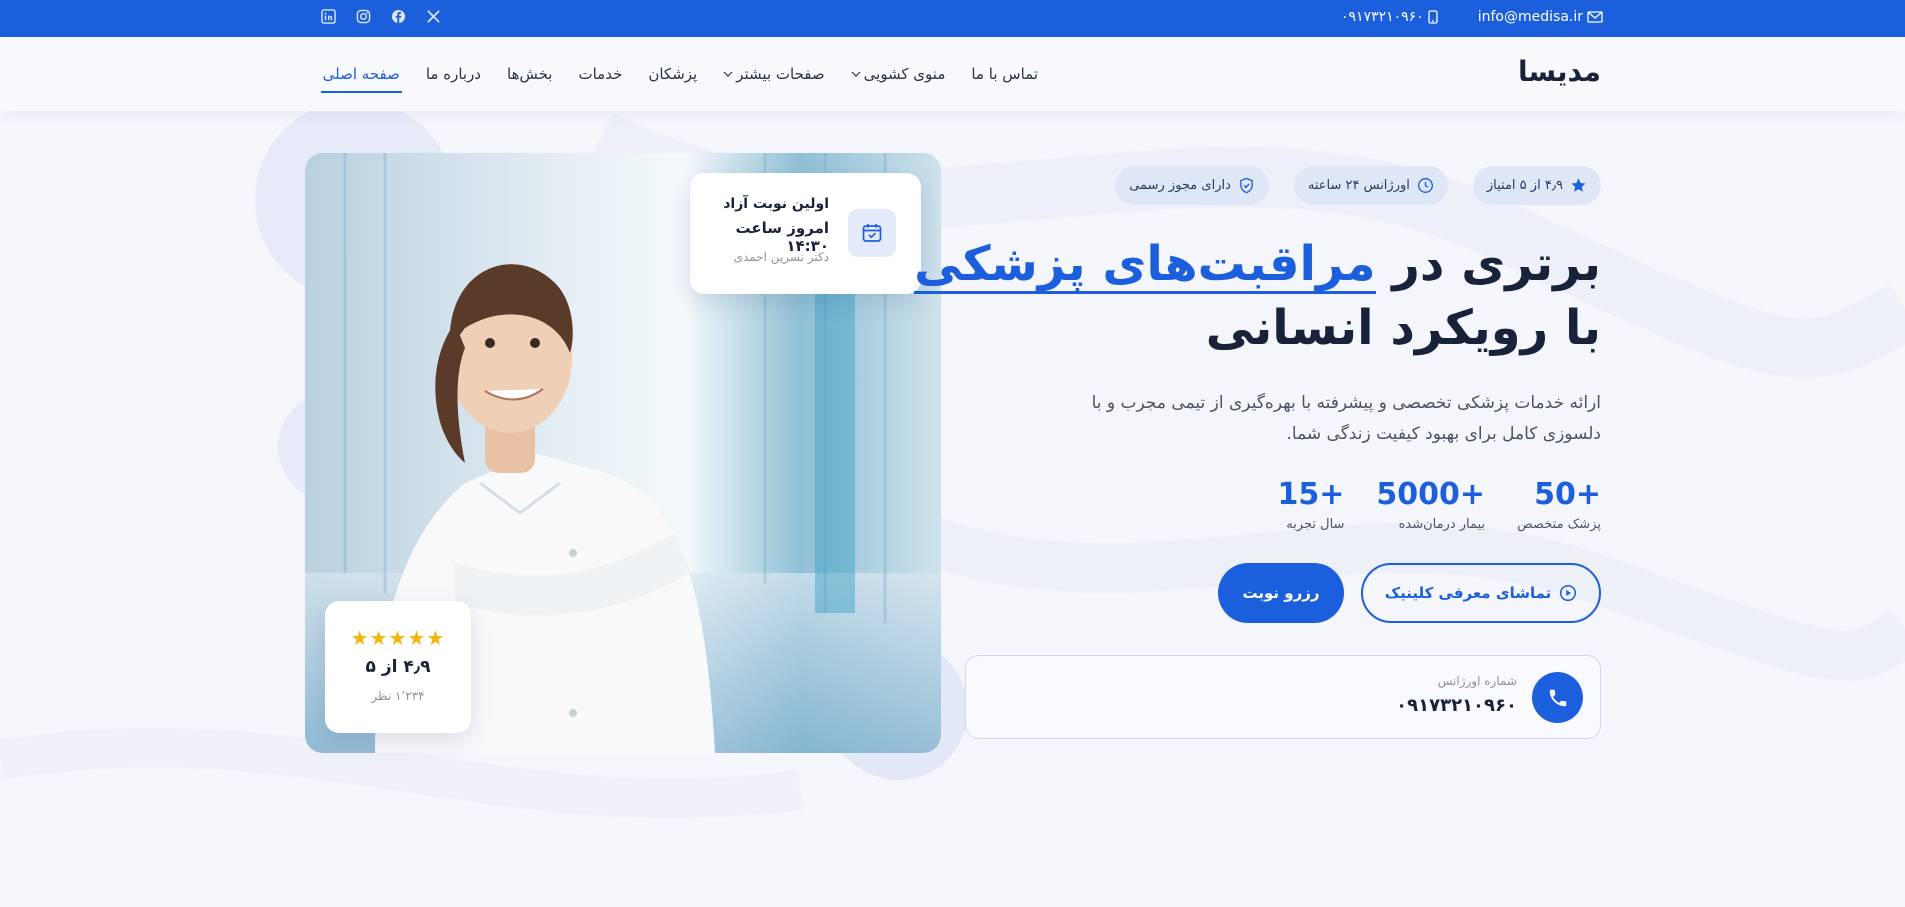  I want to click on stat-label: بیمار درمان‌شده, so click(1442, 524).